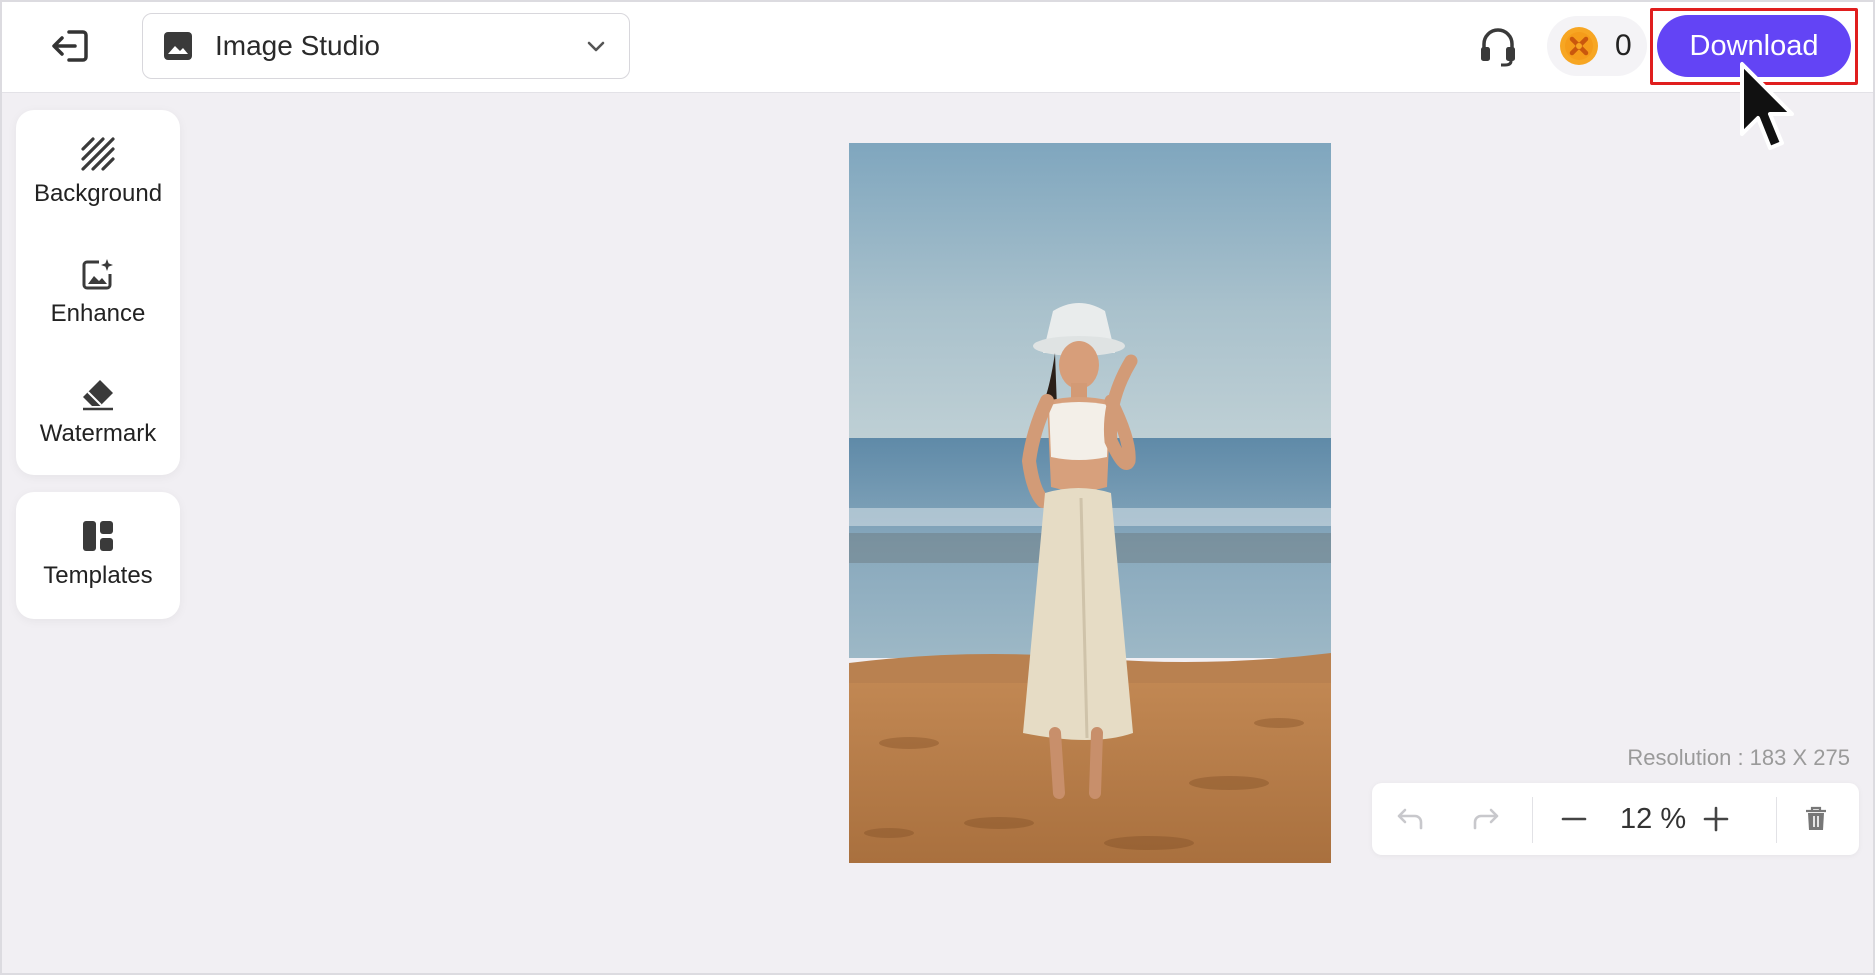  I want to click on image-icon, so click(178, 46).